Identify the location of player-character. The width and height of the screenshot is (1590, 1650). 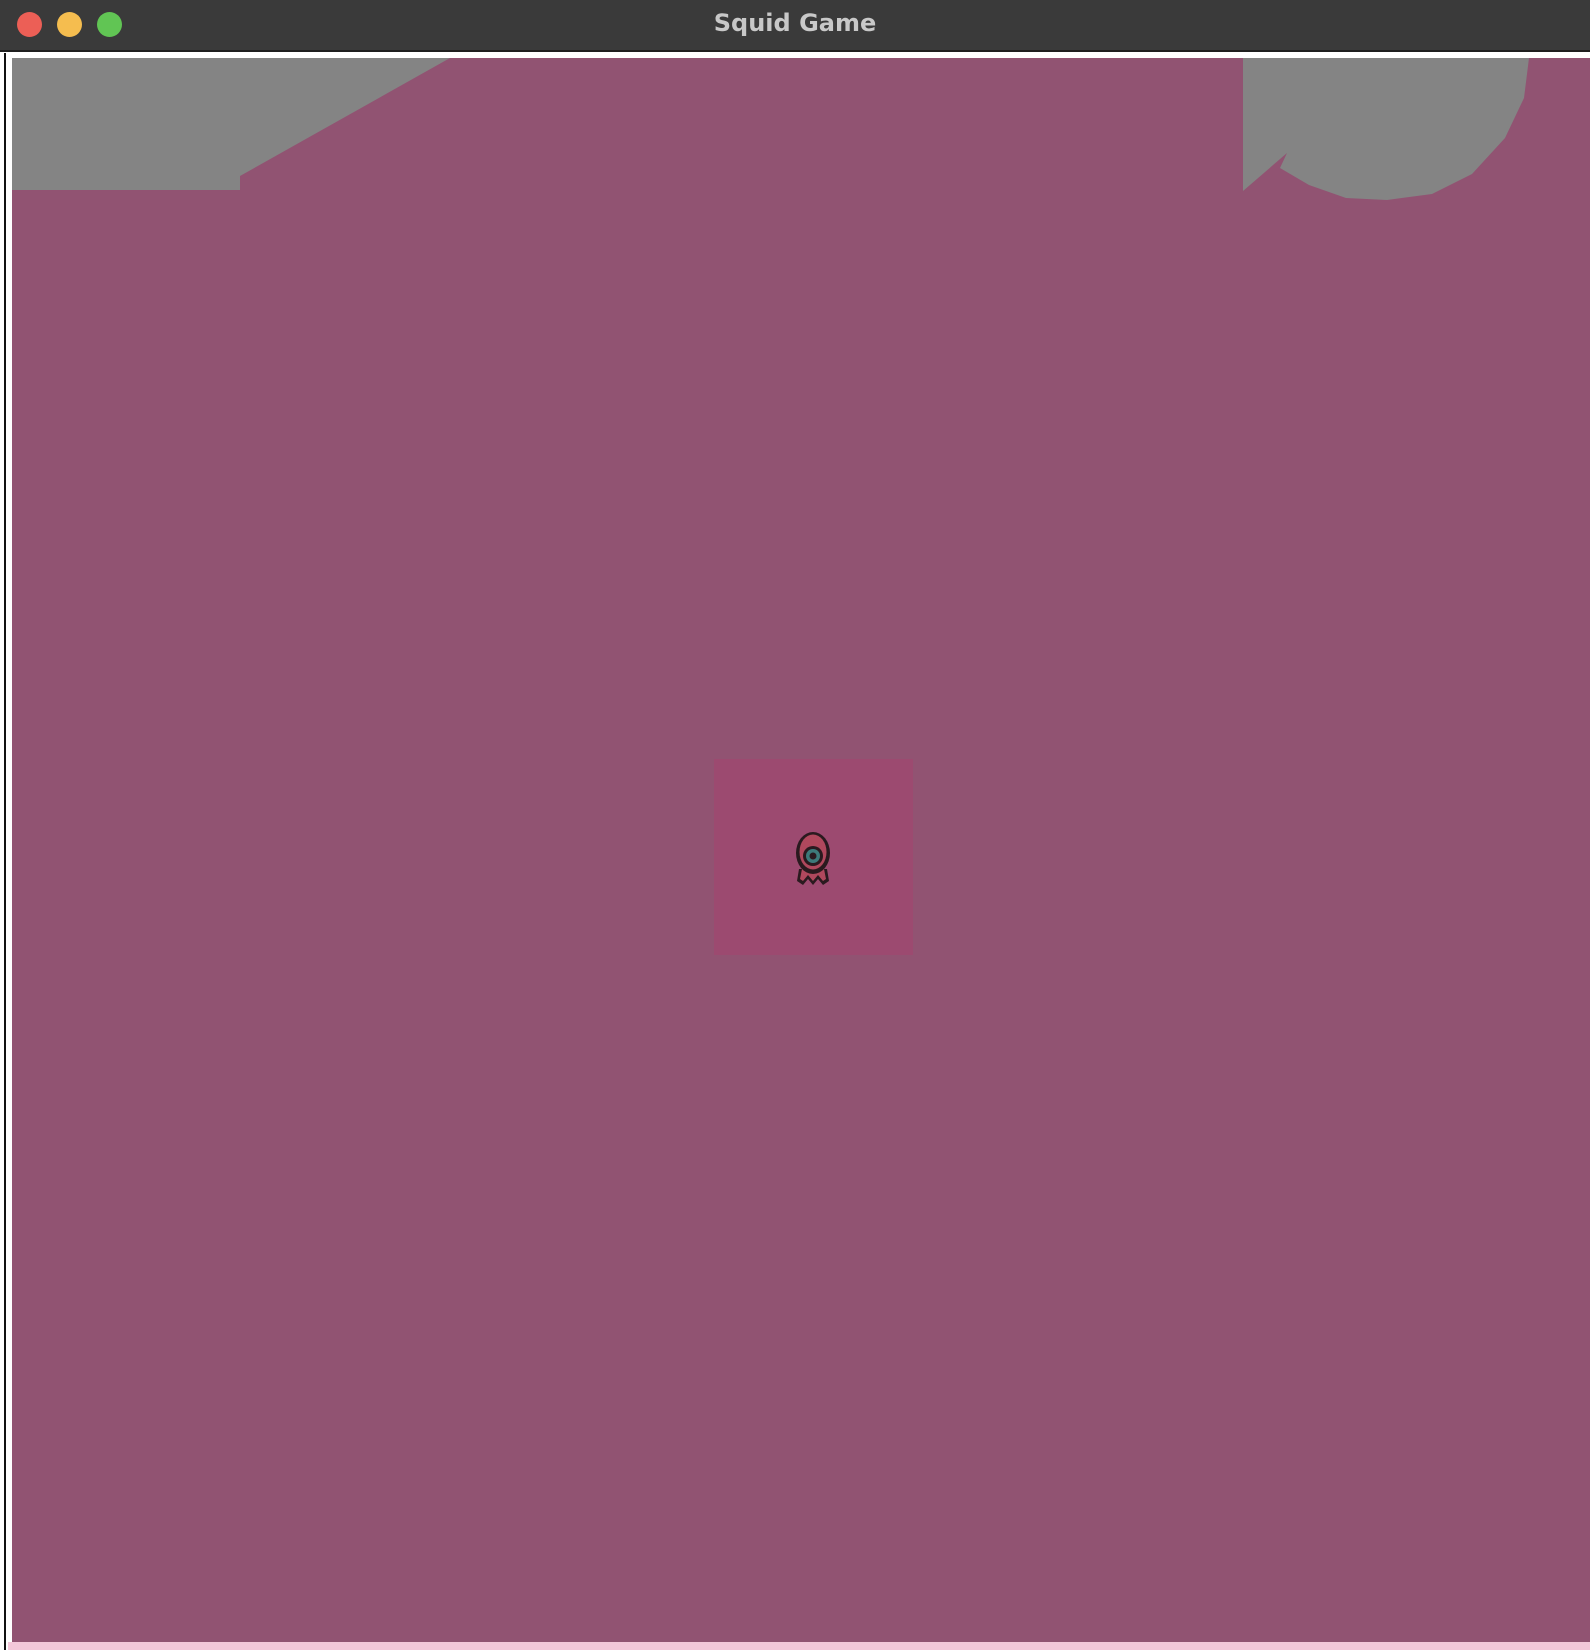
(813, 858).